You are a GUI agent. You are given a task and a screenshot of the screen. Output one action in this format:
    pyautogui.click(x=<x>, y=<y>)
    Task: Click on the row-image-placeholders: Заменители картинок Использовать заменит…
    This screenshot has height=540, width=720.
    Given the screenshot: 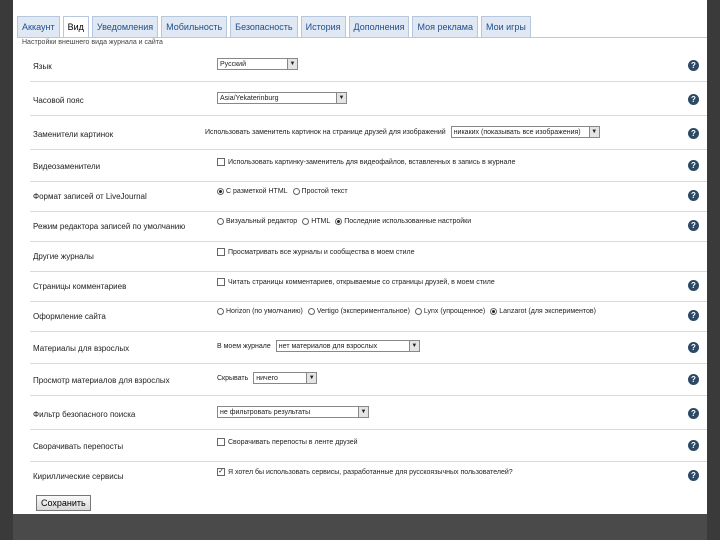 What is the action you would take?
    pyautogui.click(x=362, y=135)
    